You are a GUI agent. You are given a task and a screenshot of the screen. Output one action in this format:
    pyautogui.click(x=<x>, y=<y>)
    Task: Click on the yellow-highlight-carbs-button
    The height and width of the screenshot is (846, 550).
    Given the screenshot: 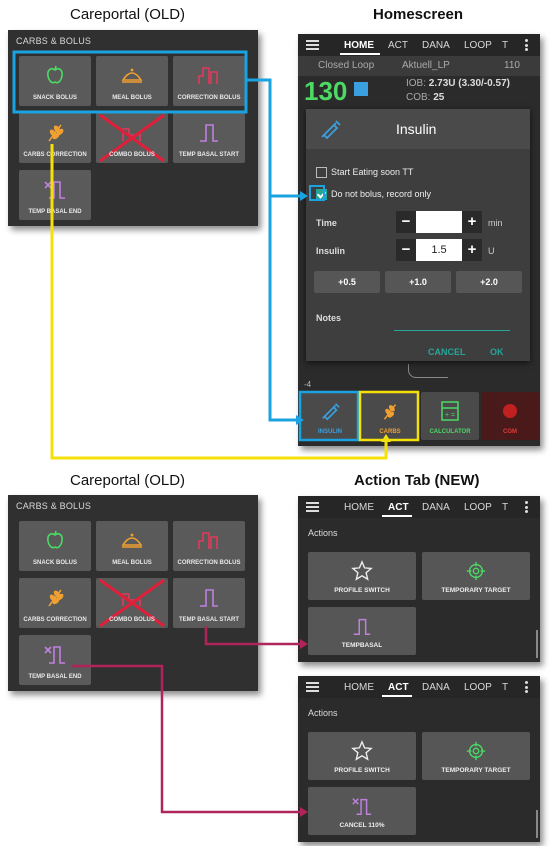 What is the action you would take?
    pyautogui.click(x=389, y=416)
    